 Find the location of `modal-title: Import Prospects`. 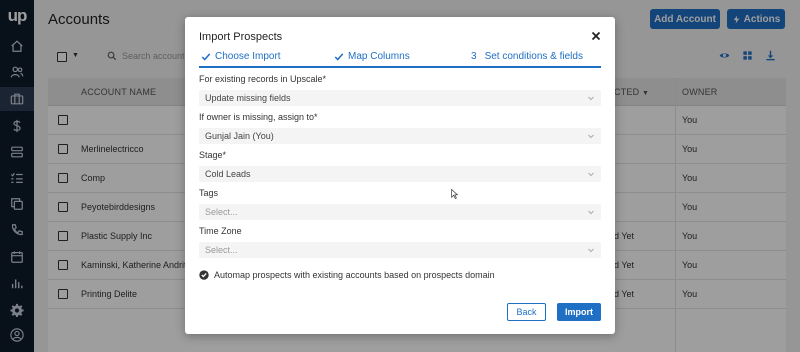

modal-title: Import Prospects is located at coordinates (241, 37).